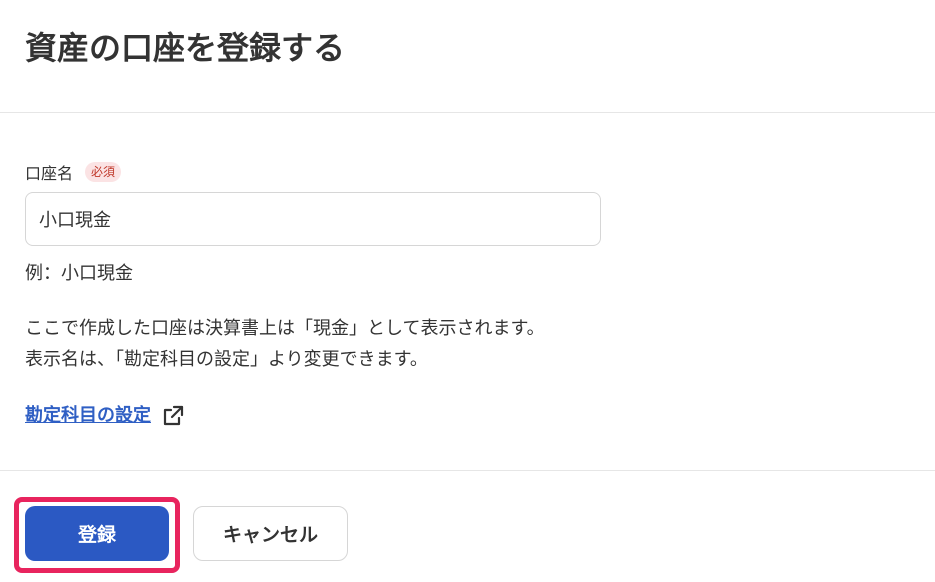 The width and height of the screenshot is (935, 582). Describe the element at coordinates (88, 415) in the screenshot. I see `account-settings-link-label: 勘定科目の設定` at that location.